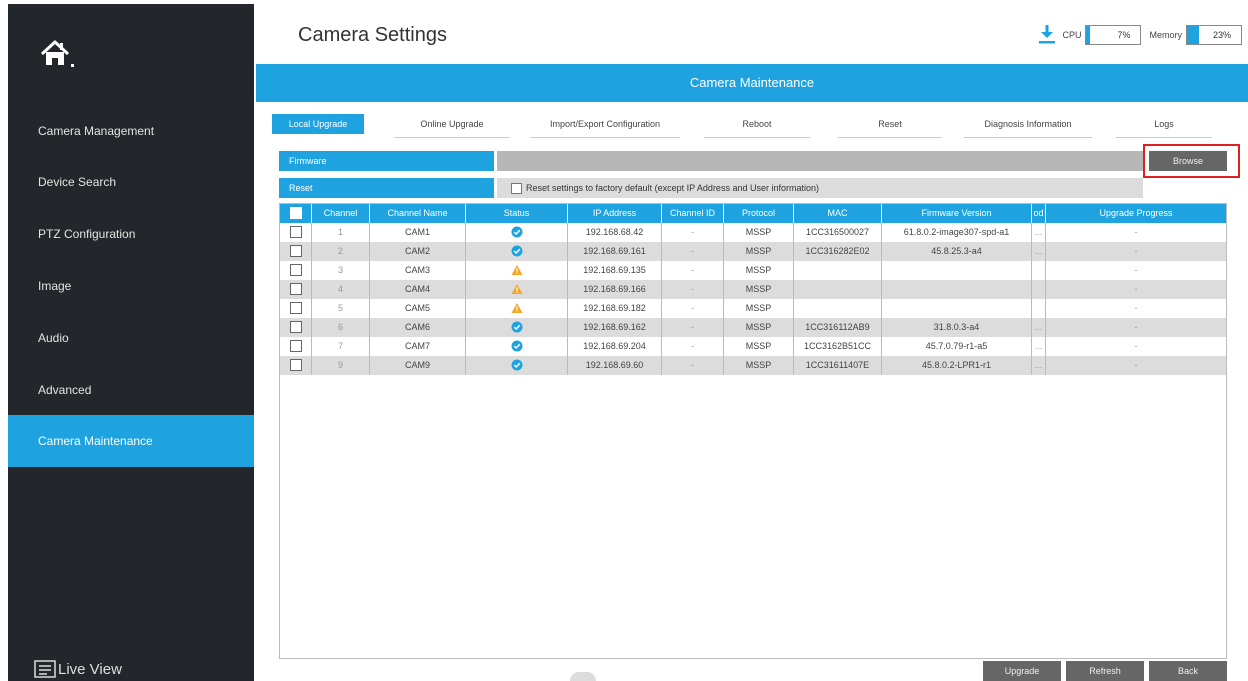 The image size is (1248, 681). I want to click on sidebar-item-advanced: Advanced, so click(131, 390).